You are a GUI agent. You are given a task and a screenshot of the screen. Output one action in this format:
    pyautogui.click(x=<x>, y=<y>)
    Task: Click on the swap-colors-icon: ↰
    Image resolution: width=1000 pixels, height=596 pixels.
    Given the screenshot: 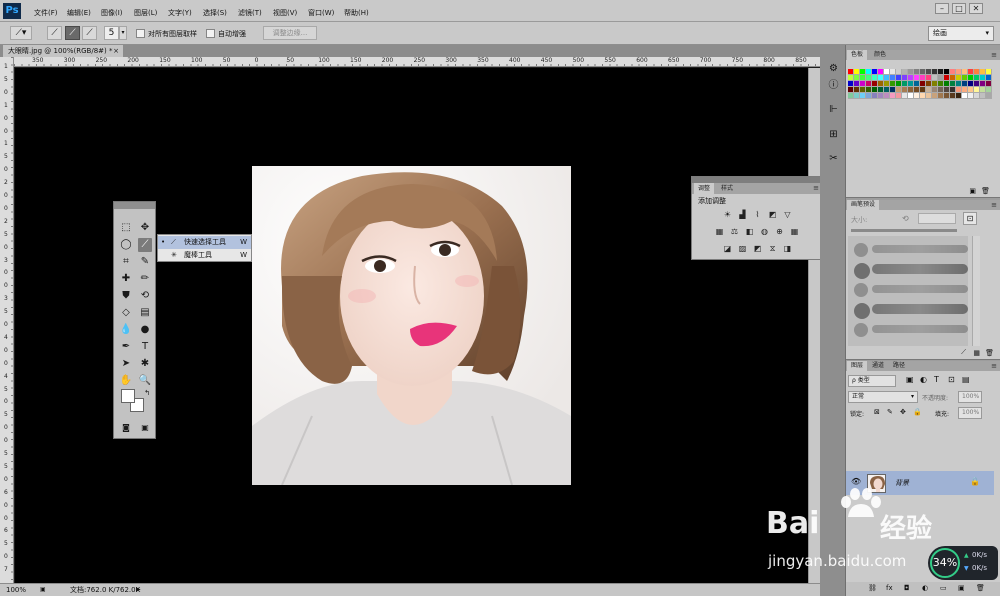 What is the action you would take?
    pyautogui.click(x=147, y=393)
    